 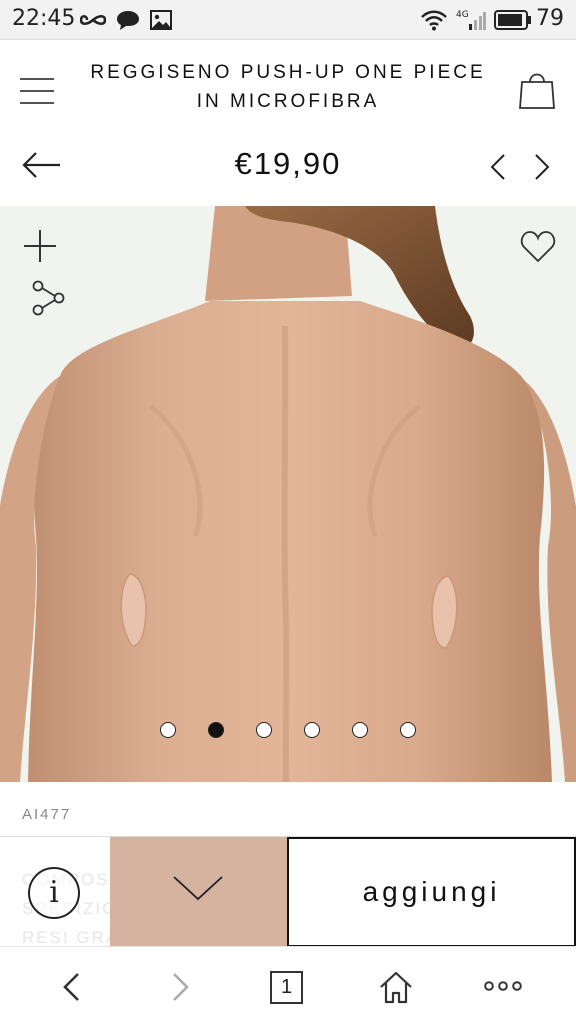 I want to click on wifi-icon, so click(x=434, y=20).